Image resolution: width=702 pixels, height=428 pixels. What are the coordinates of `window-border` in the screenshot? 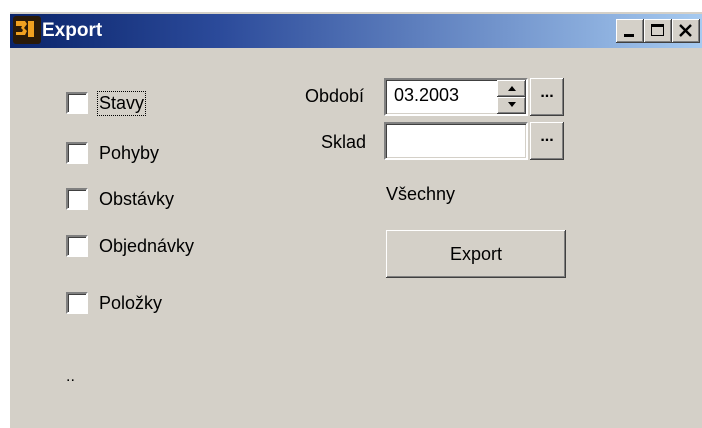 It's located at (9, 220).